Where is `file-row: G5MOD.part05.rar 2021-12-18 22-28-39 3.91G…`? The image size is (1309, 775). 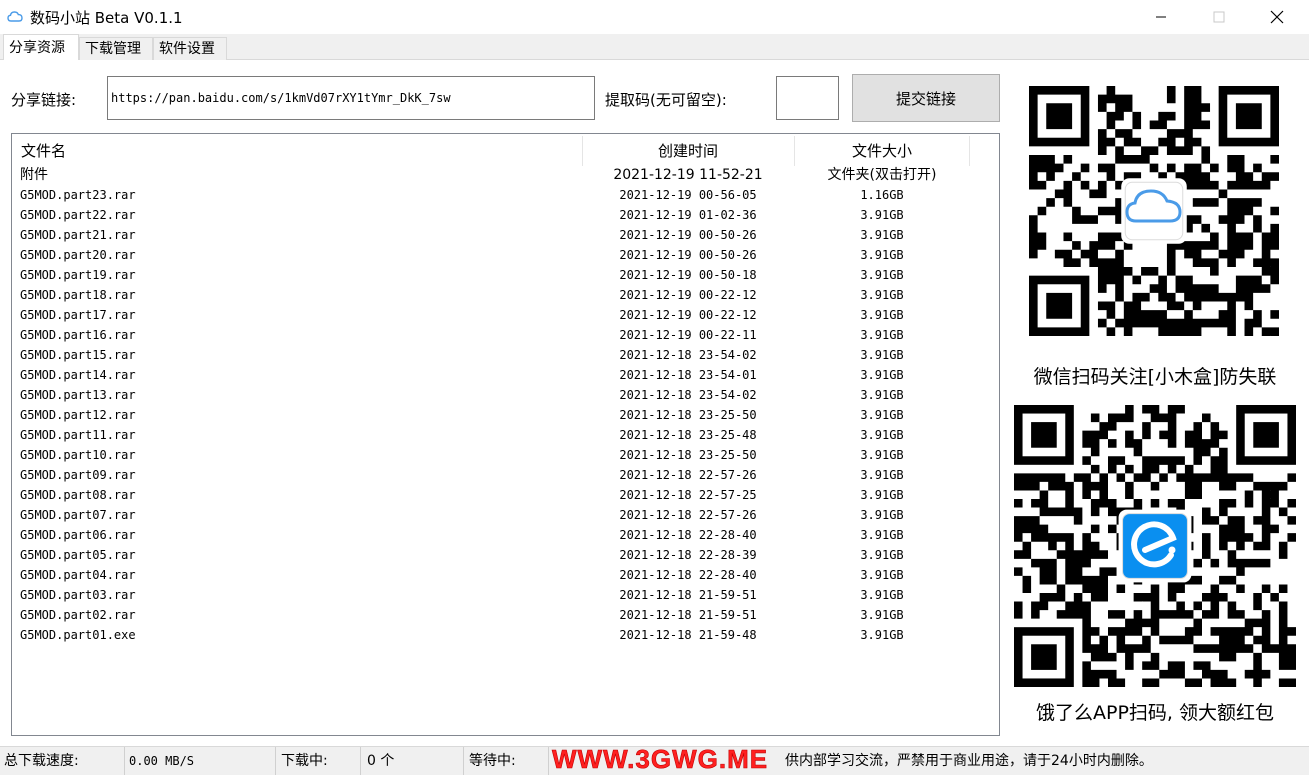
file-row: G5MOD.part05.rar 2021-12-18 22-28-39 3.91G… is located at coordinates (505, 555).